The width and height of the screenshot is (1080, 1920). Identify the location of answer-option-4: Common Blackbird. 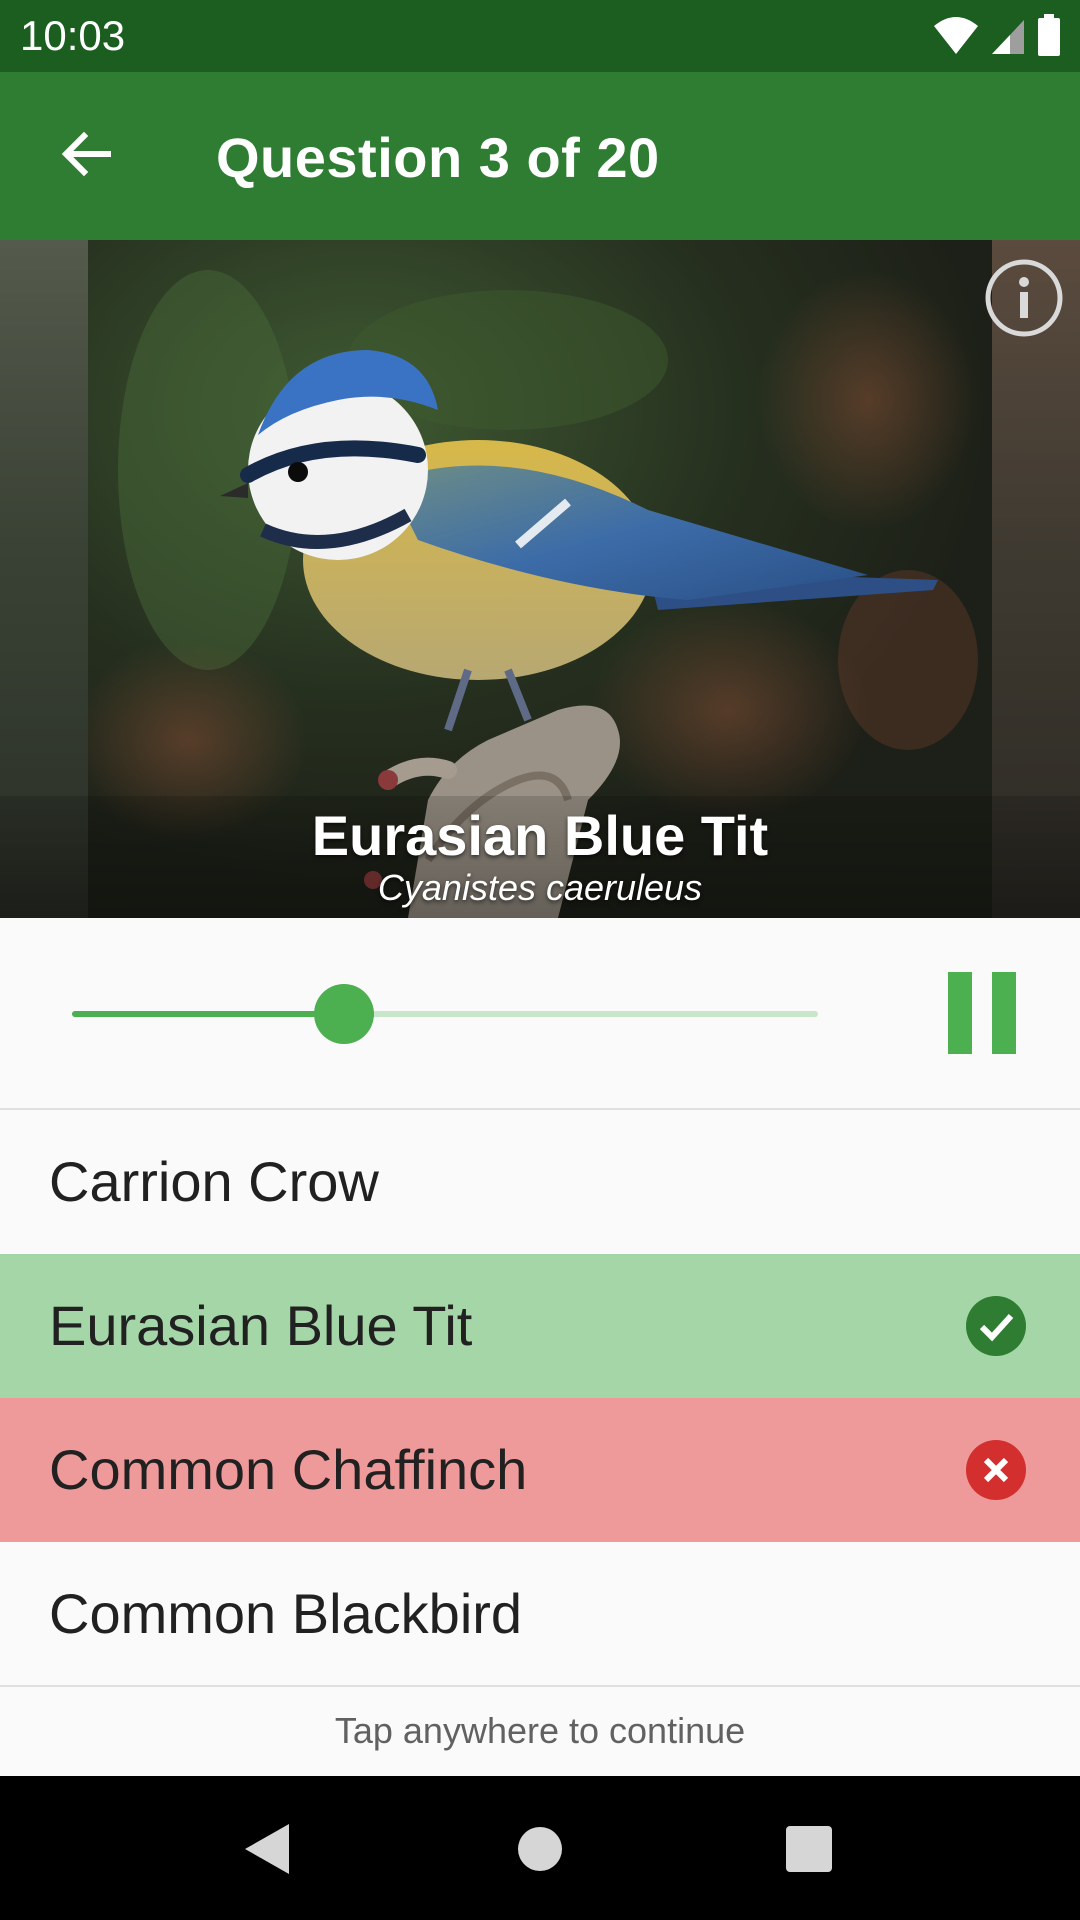
(540, 1614).